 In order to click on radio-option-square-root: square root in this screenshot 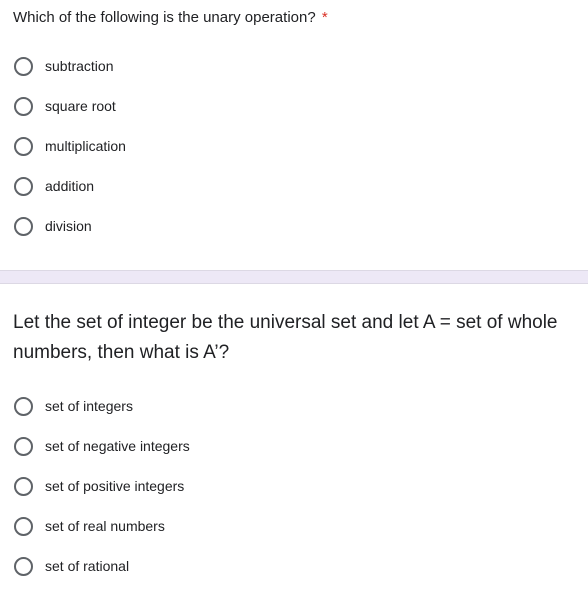, I will do `click(294, 106)`.